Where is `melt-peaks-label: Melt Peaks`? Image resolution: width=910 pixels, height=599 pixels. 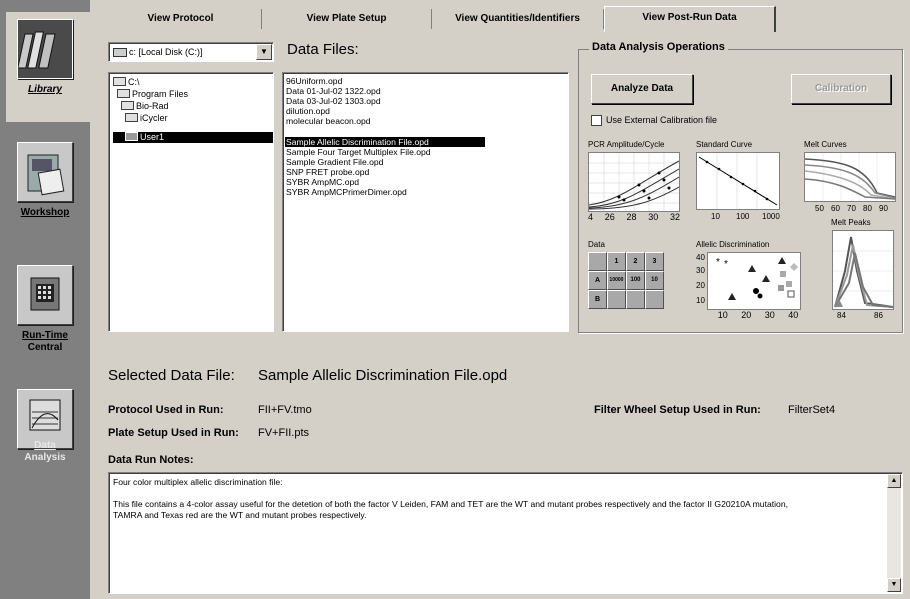
melt-peaks-label: Melt Peaks is located at coordinates (851, 222).